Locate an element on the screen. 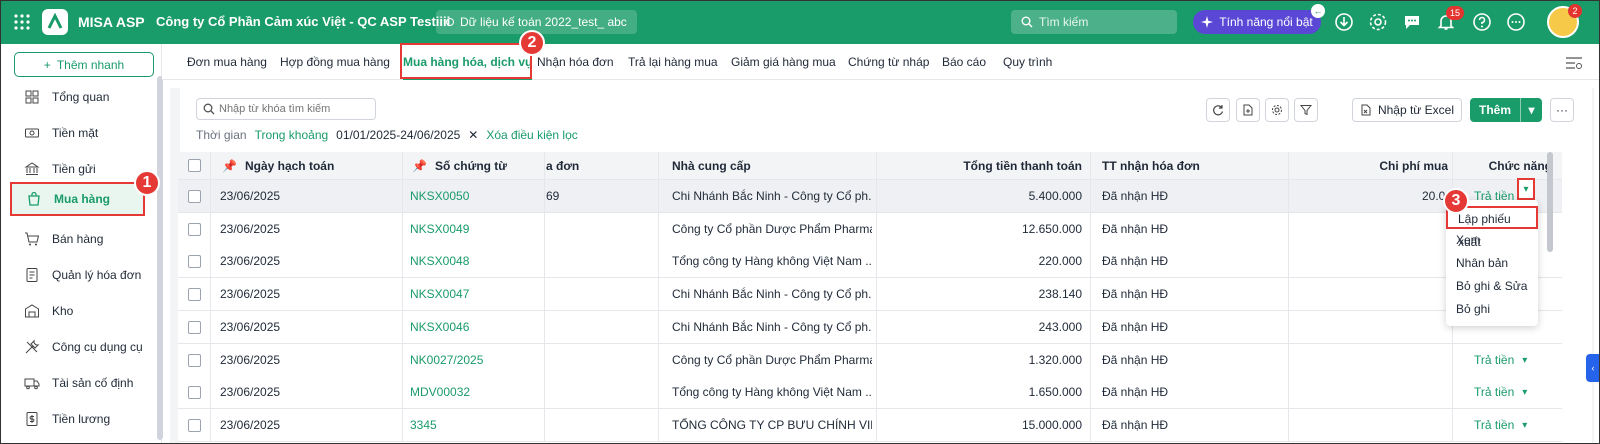 The image size is (1600, 444). tab-receive-invoice: Nhận hóa đơn is located at coordinates (575, 62).